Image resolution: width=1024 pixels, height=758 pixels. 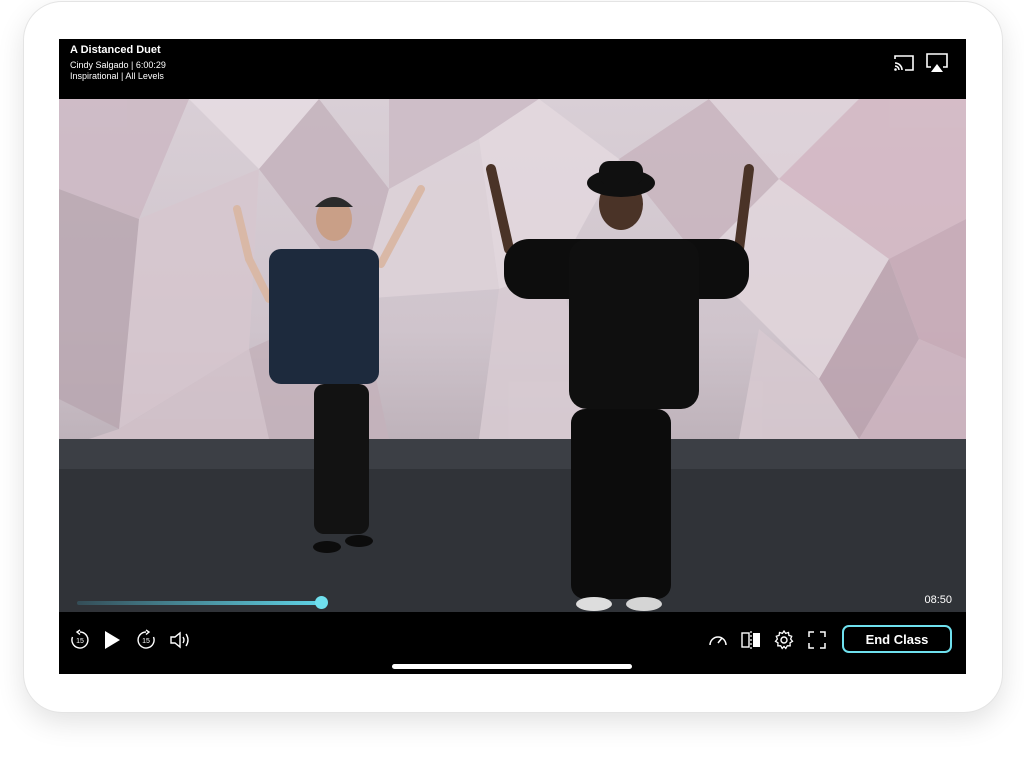 What do you see at coordinates (938, 600) in the screenshot?
I see `time-remaining: 08:50` at bounding box center [938, 600].